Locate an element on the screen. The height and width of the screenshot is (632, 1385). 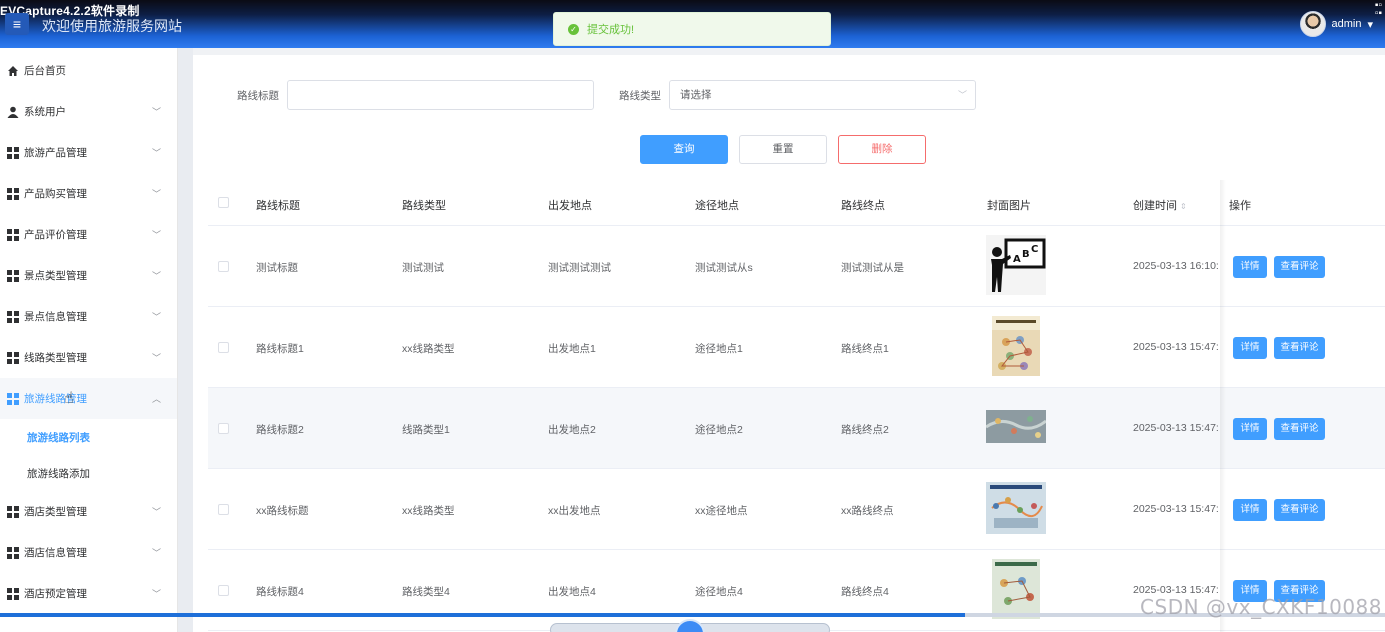
search-form: 路线标题 路线类型 请选择 ﹀ is located at coordinates (789, 95).